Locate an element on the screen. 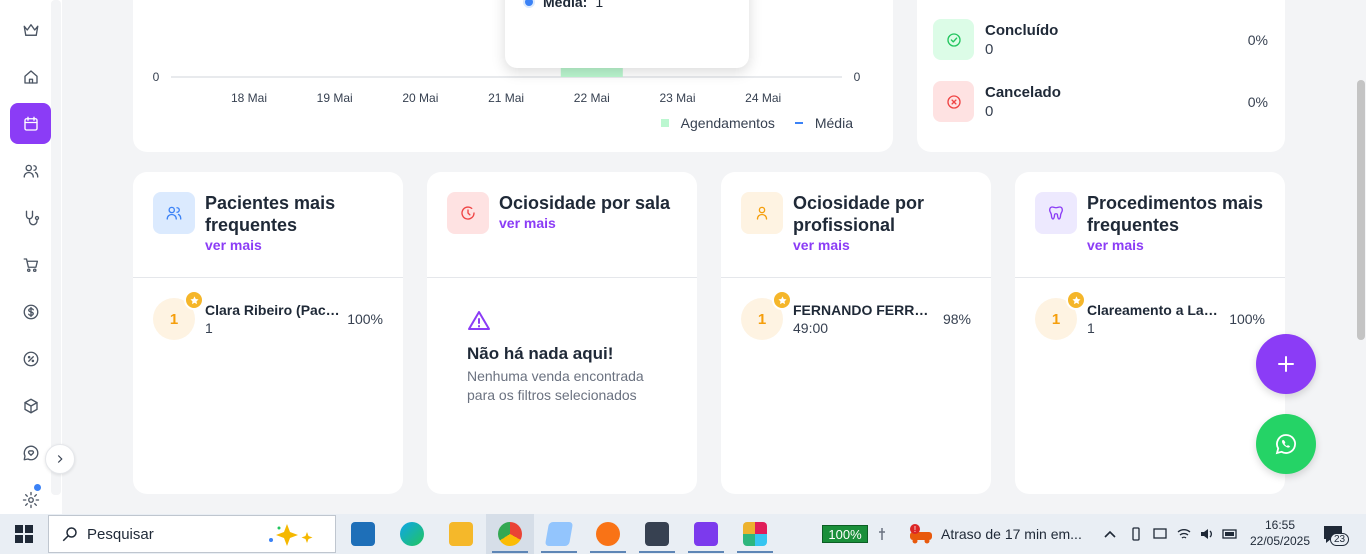 This screenshot has width=1366, height=554. heart-chat-icon is located at coordinates (30, 452).